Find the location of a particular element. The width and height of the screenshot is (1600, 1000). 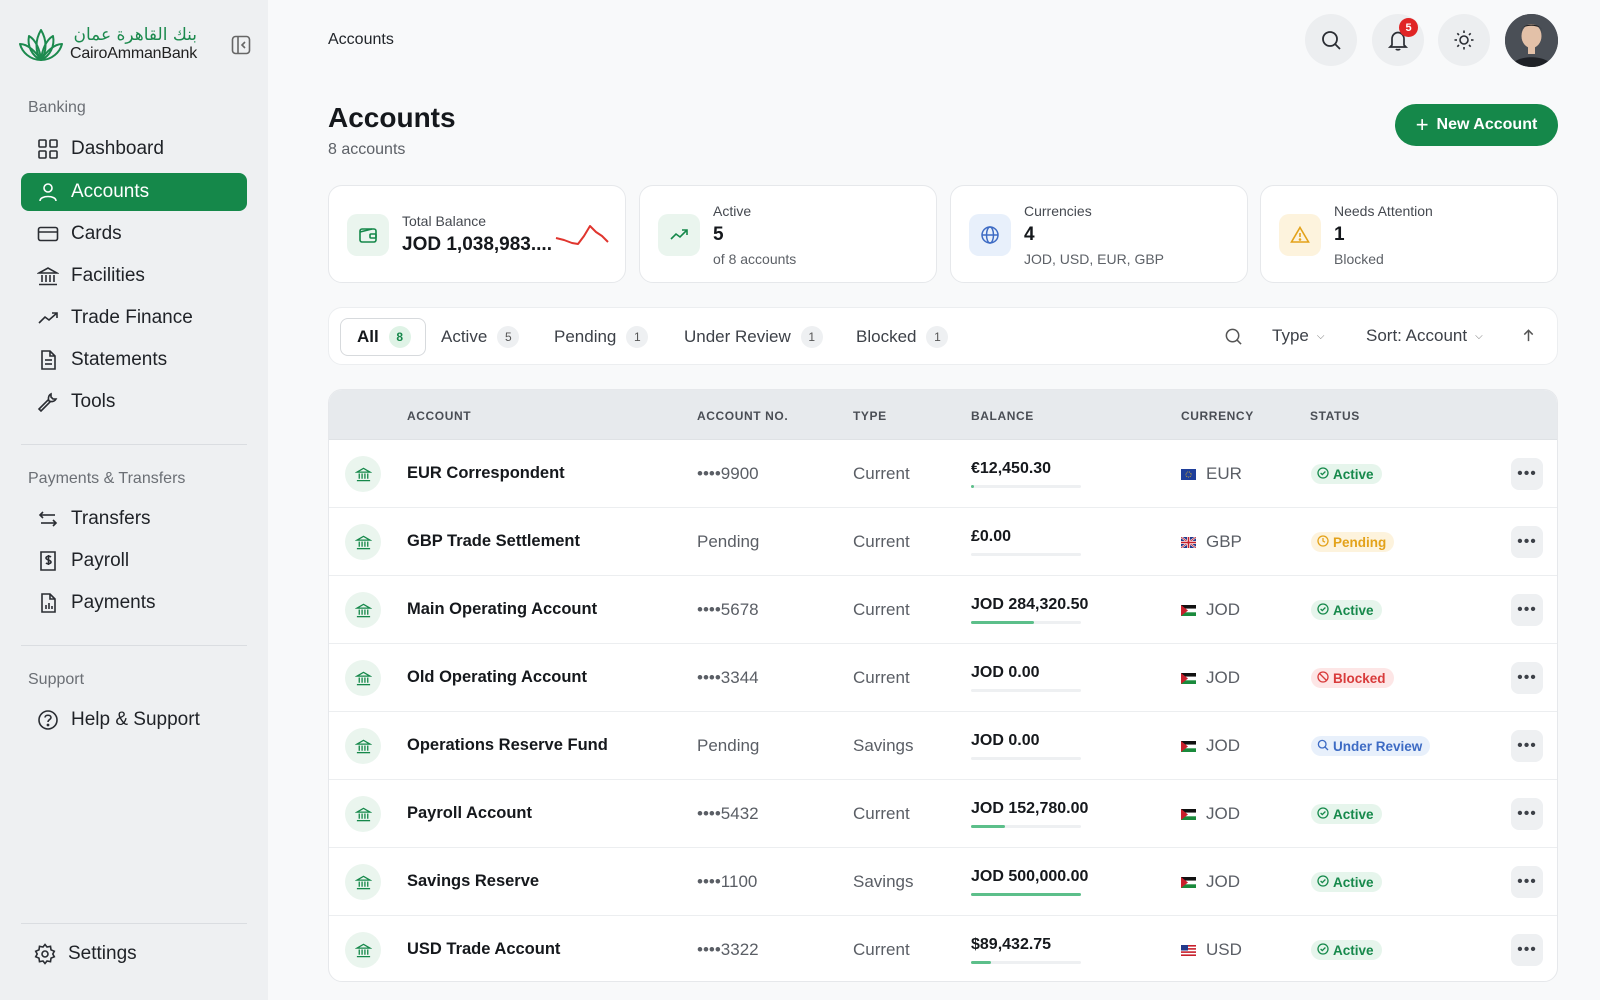

sidebar-item-facilities: Facilities is located at coordinates (134, 276).